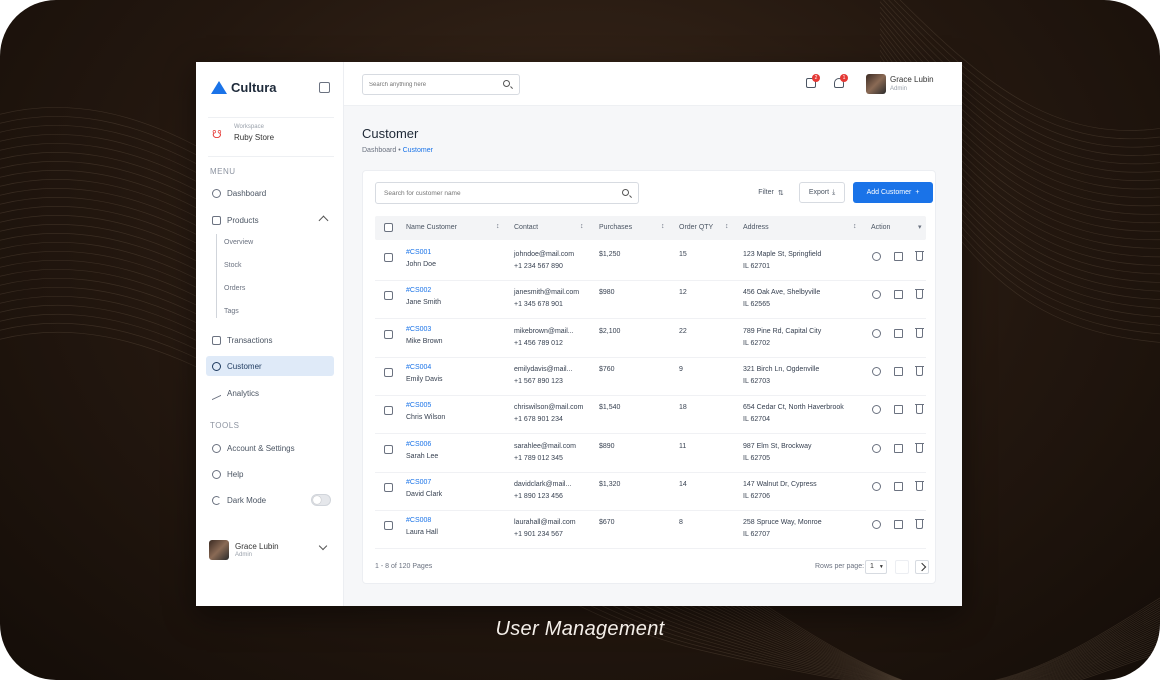 The image size is (1160, 680). What do you see at coordinates (270, 366) in the screenshot?
I see `sidebar-item-customer: Customer` at bounding box center [270, 366].